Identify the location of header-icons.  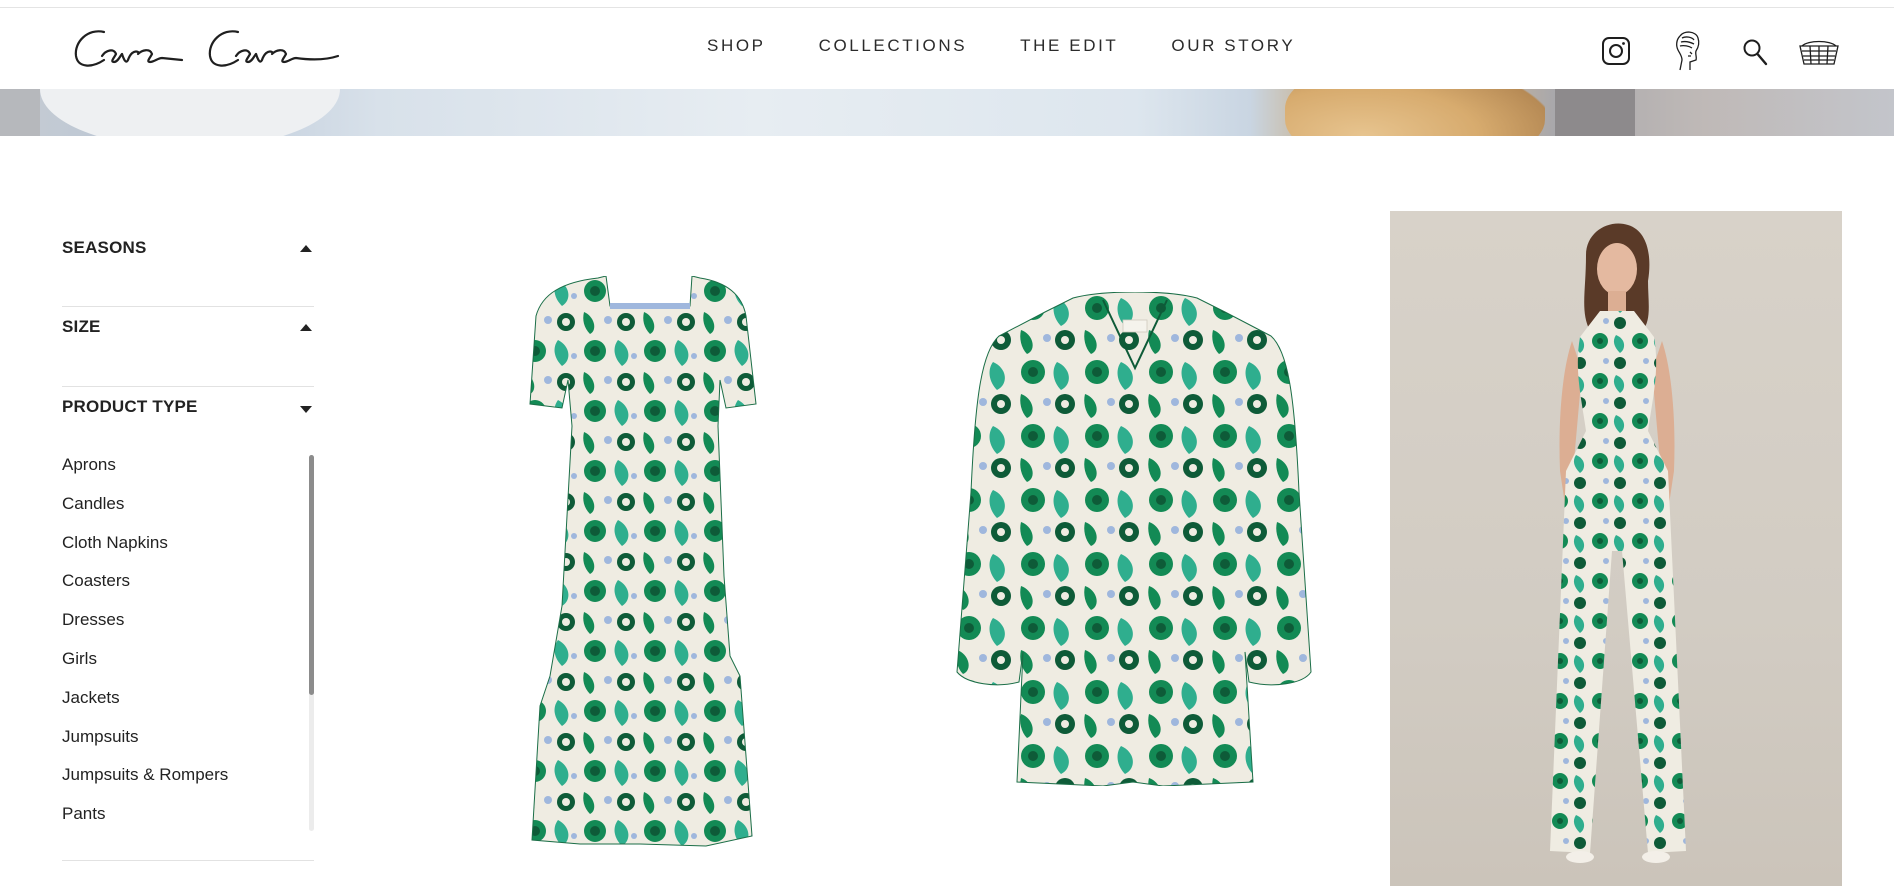
(947, 48).